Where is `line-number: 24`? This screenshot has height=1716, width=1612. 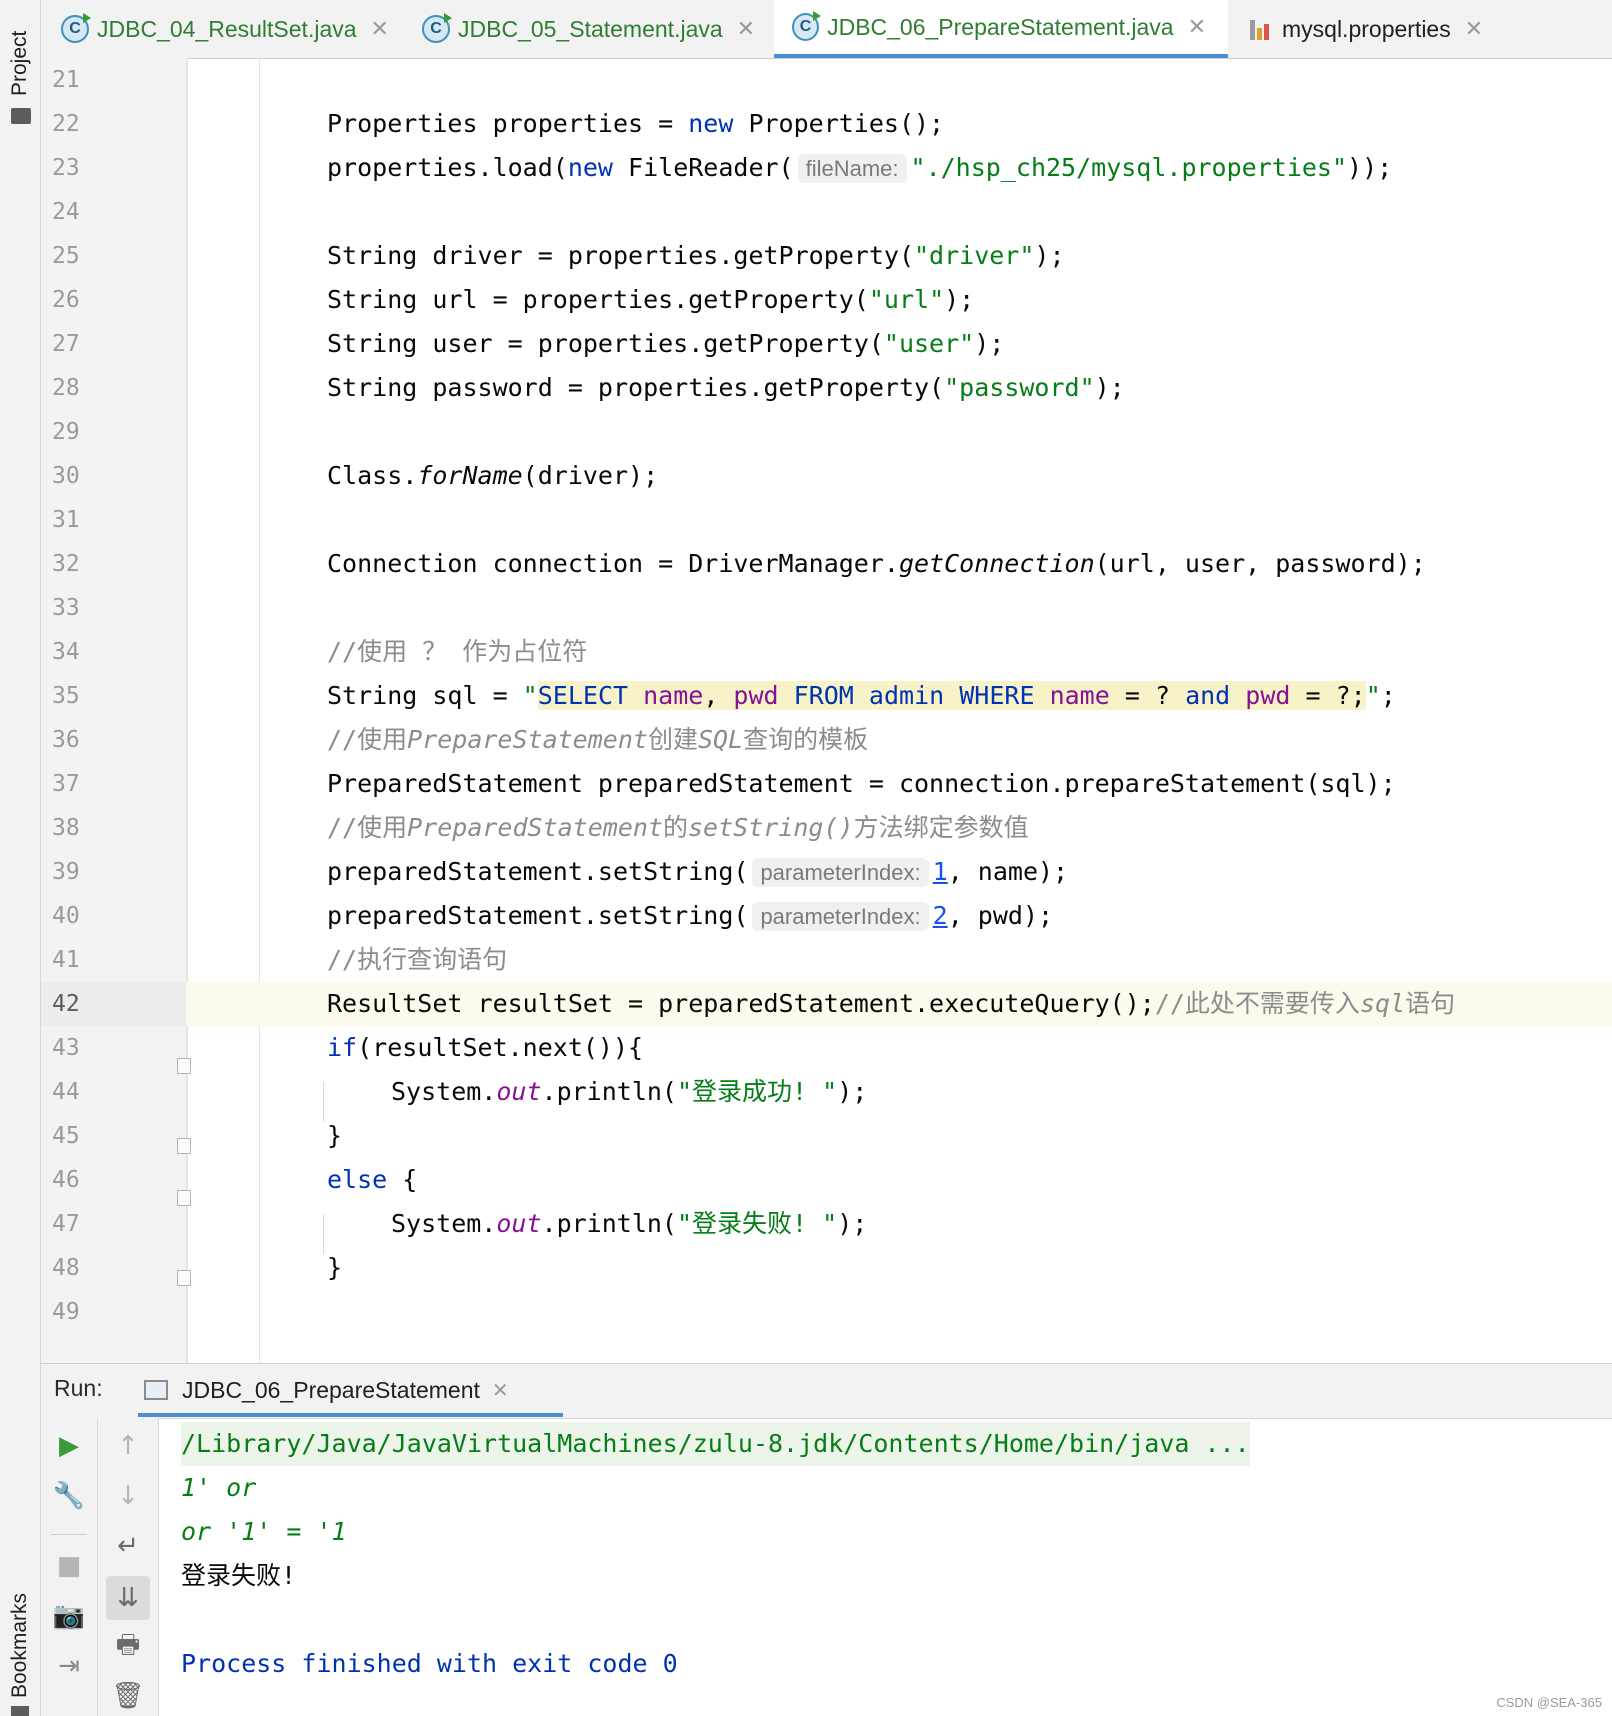
line-number: 24 is located at coordinates (66, 212).